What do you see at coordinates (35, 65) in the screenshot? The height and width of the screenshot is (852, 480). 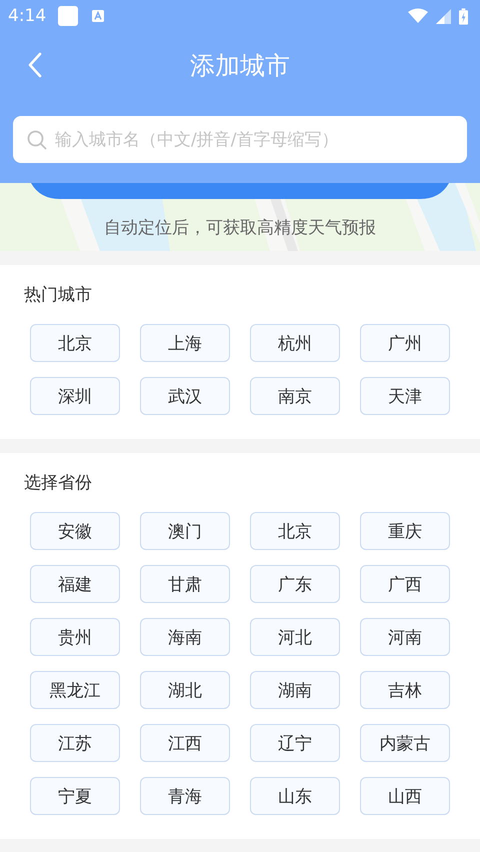 I see `back-icon` at bounding box center [35, 65].